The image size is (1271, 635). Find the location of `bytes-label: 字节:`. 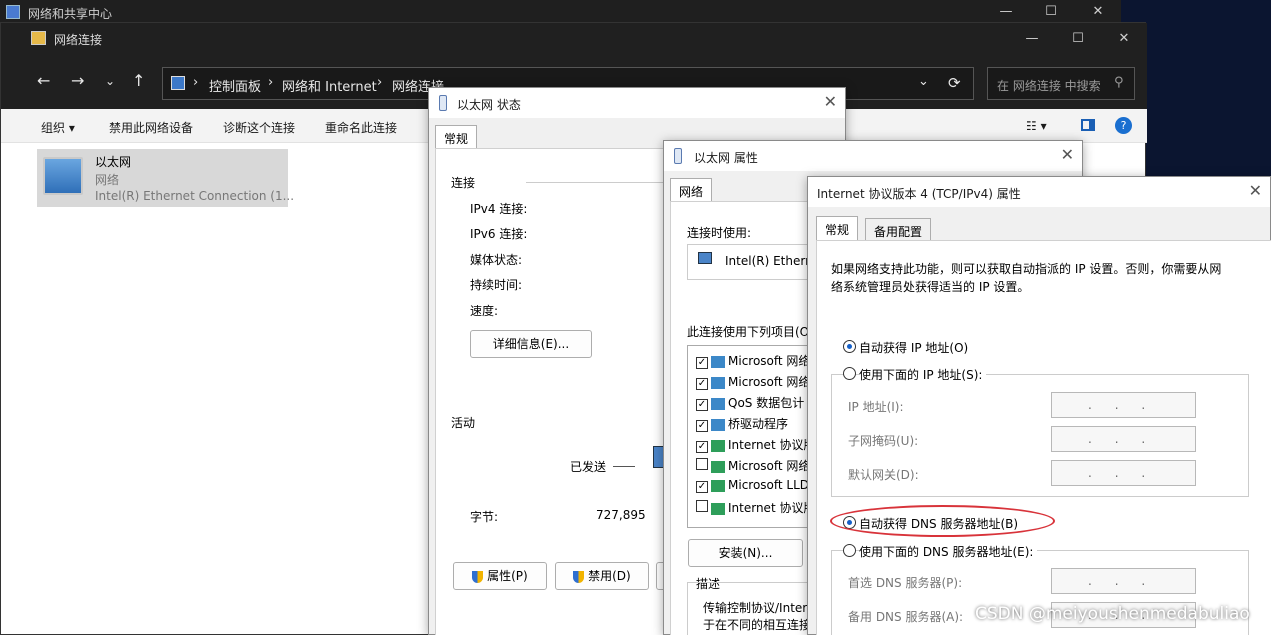

bytes-label: 字节: is located at coordinates (484, 517).